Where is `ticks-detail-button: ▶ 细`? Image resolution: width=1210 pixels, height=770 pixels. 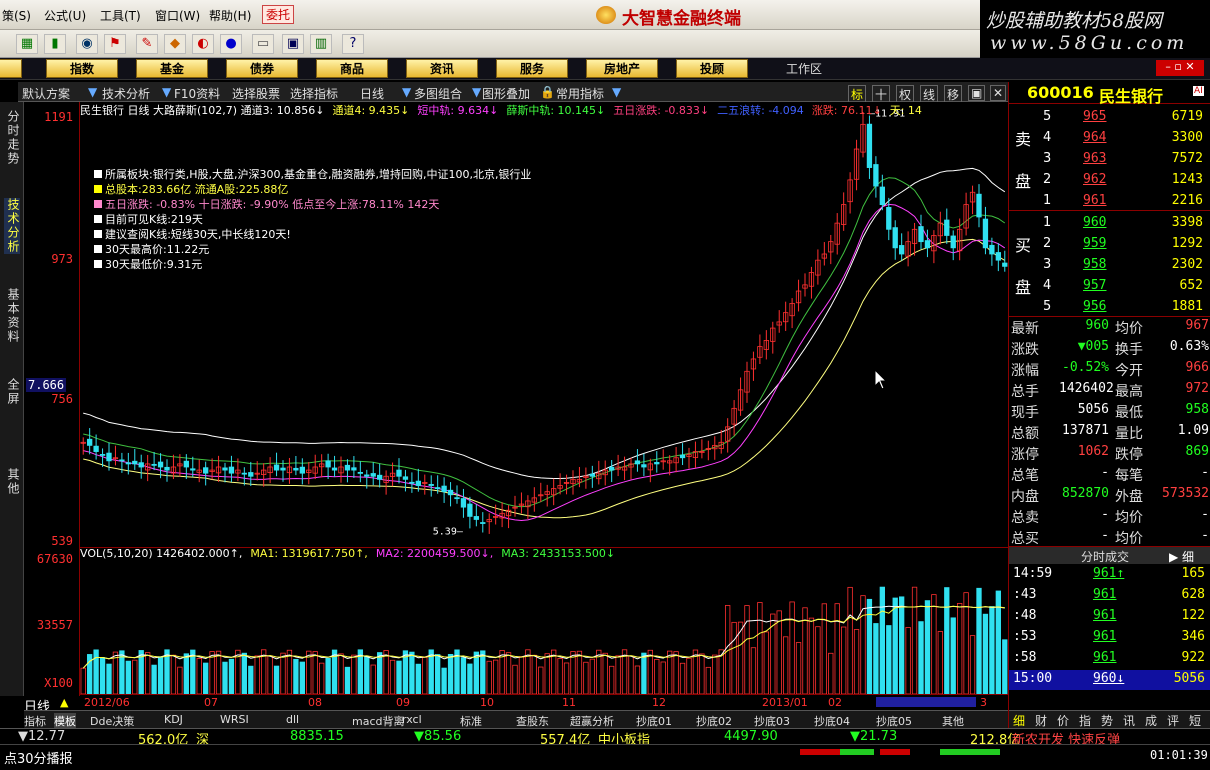 ticks-detail-button: ▶ 细 is located at coordinates (1181, 556).